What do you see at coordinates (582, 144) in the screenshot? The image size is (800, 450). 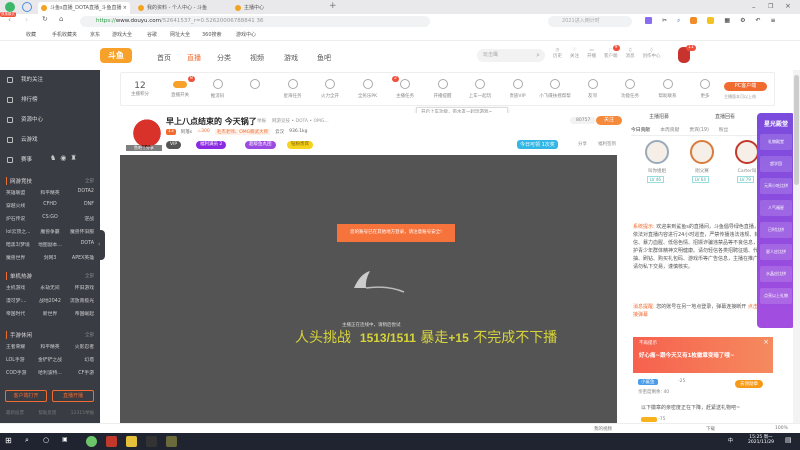 I see `share-button: 分享` at bounding box center [582, 144].